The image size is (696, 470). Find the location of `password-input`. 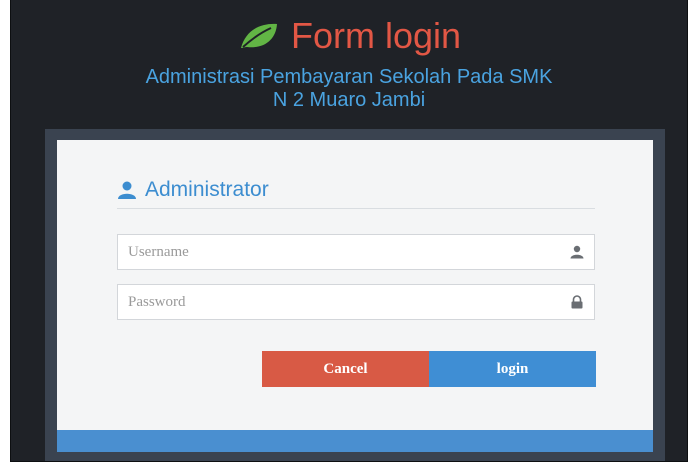

password-input is located at coordinates (338, 302).